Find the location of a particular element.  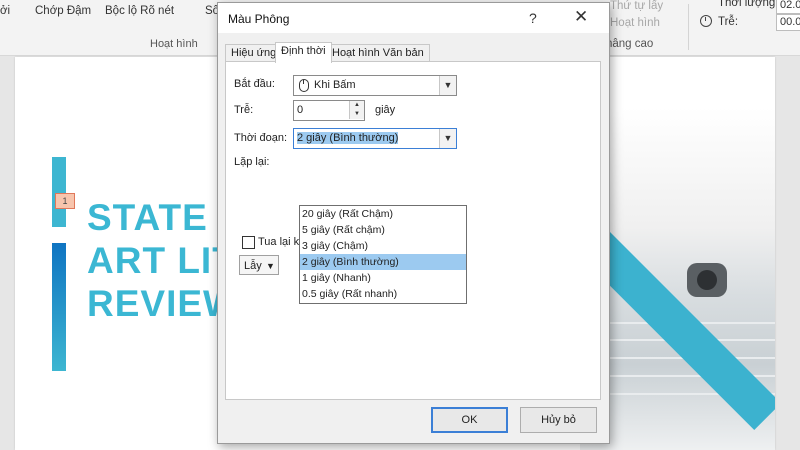

delay-value: 0 is located at coordinates (300, 110).